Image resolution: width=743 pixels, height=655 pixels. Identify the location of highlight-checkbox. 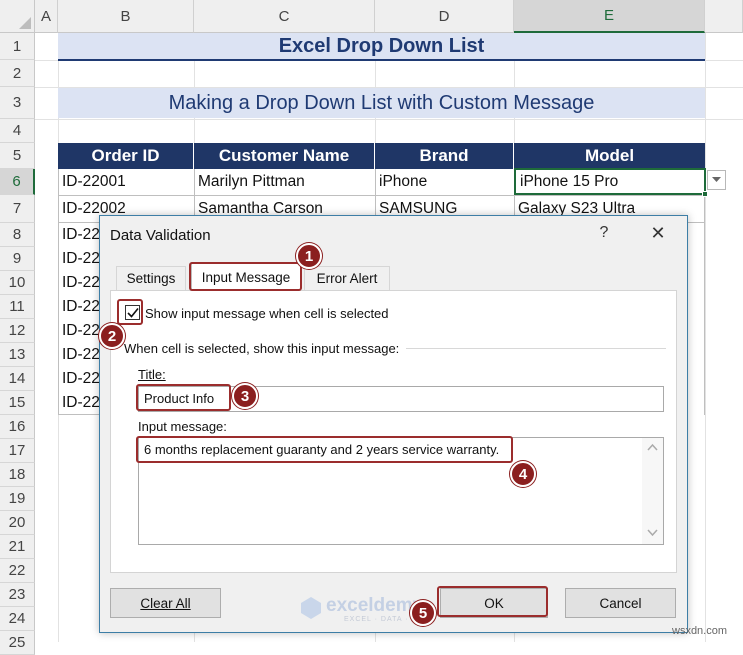
(130, 312).